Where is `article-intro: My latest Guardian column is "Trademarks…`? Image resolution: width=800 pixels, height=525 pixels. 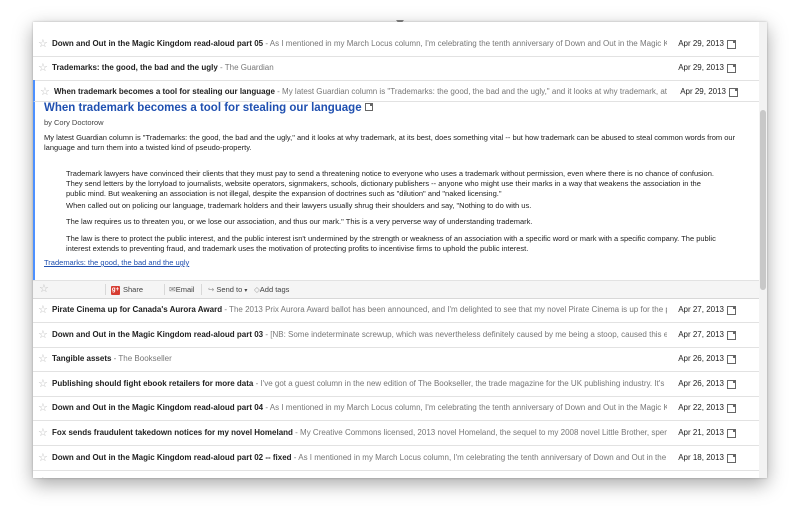 article-intro: My latest Guardian column is "Trademarks… is located at coordinates (390, 142).